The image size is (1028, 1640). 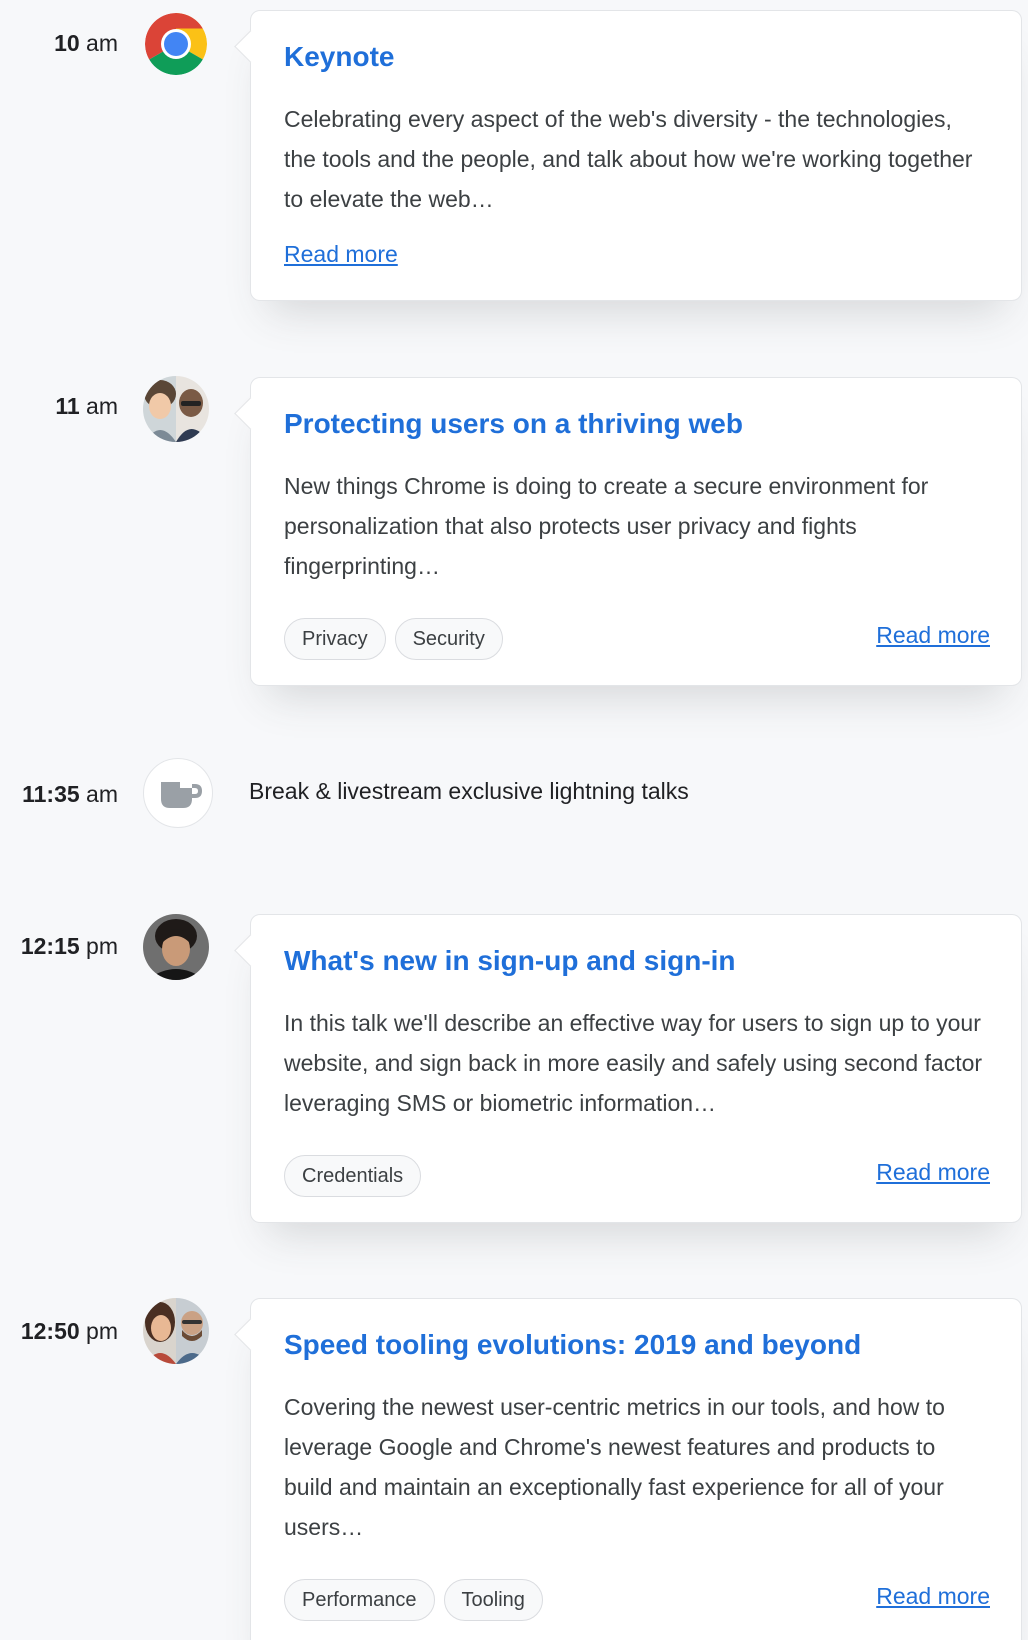 I want to click on slot-time: 12:15 pm, so click(x=69, y=946).